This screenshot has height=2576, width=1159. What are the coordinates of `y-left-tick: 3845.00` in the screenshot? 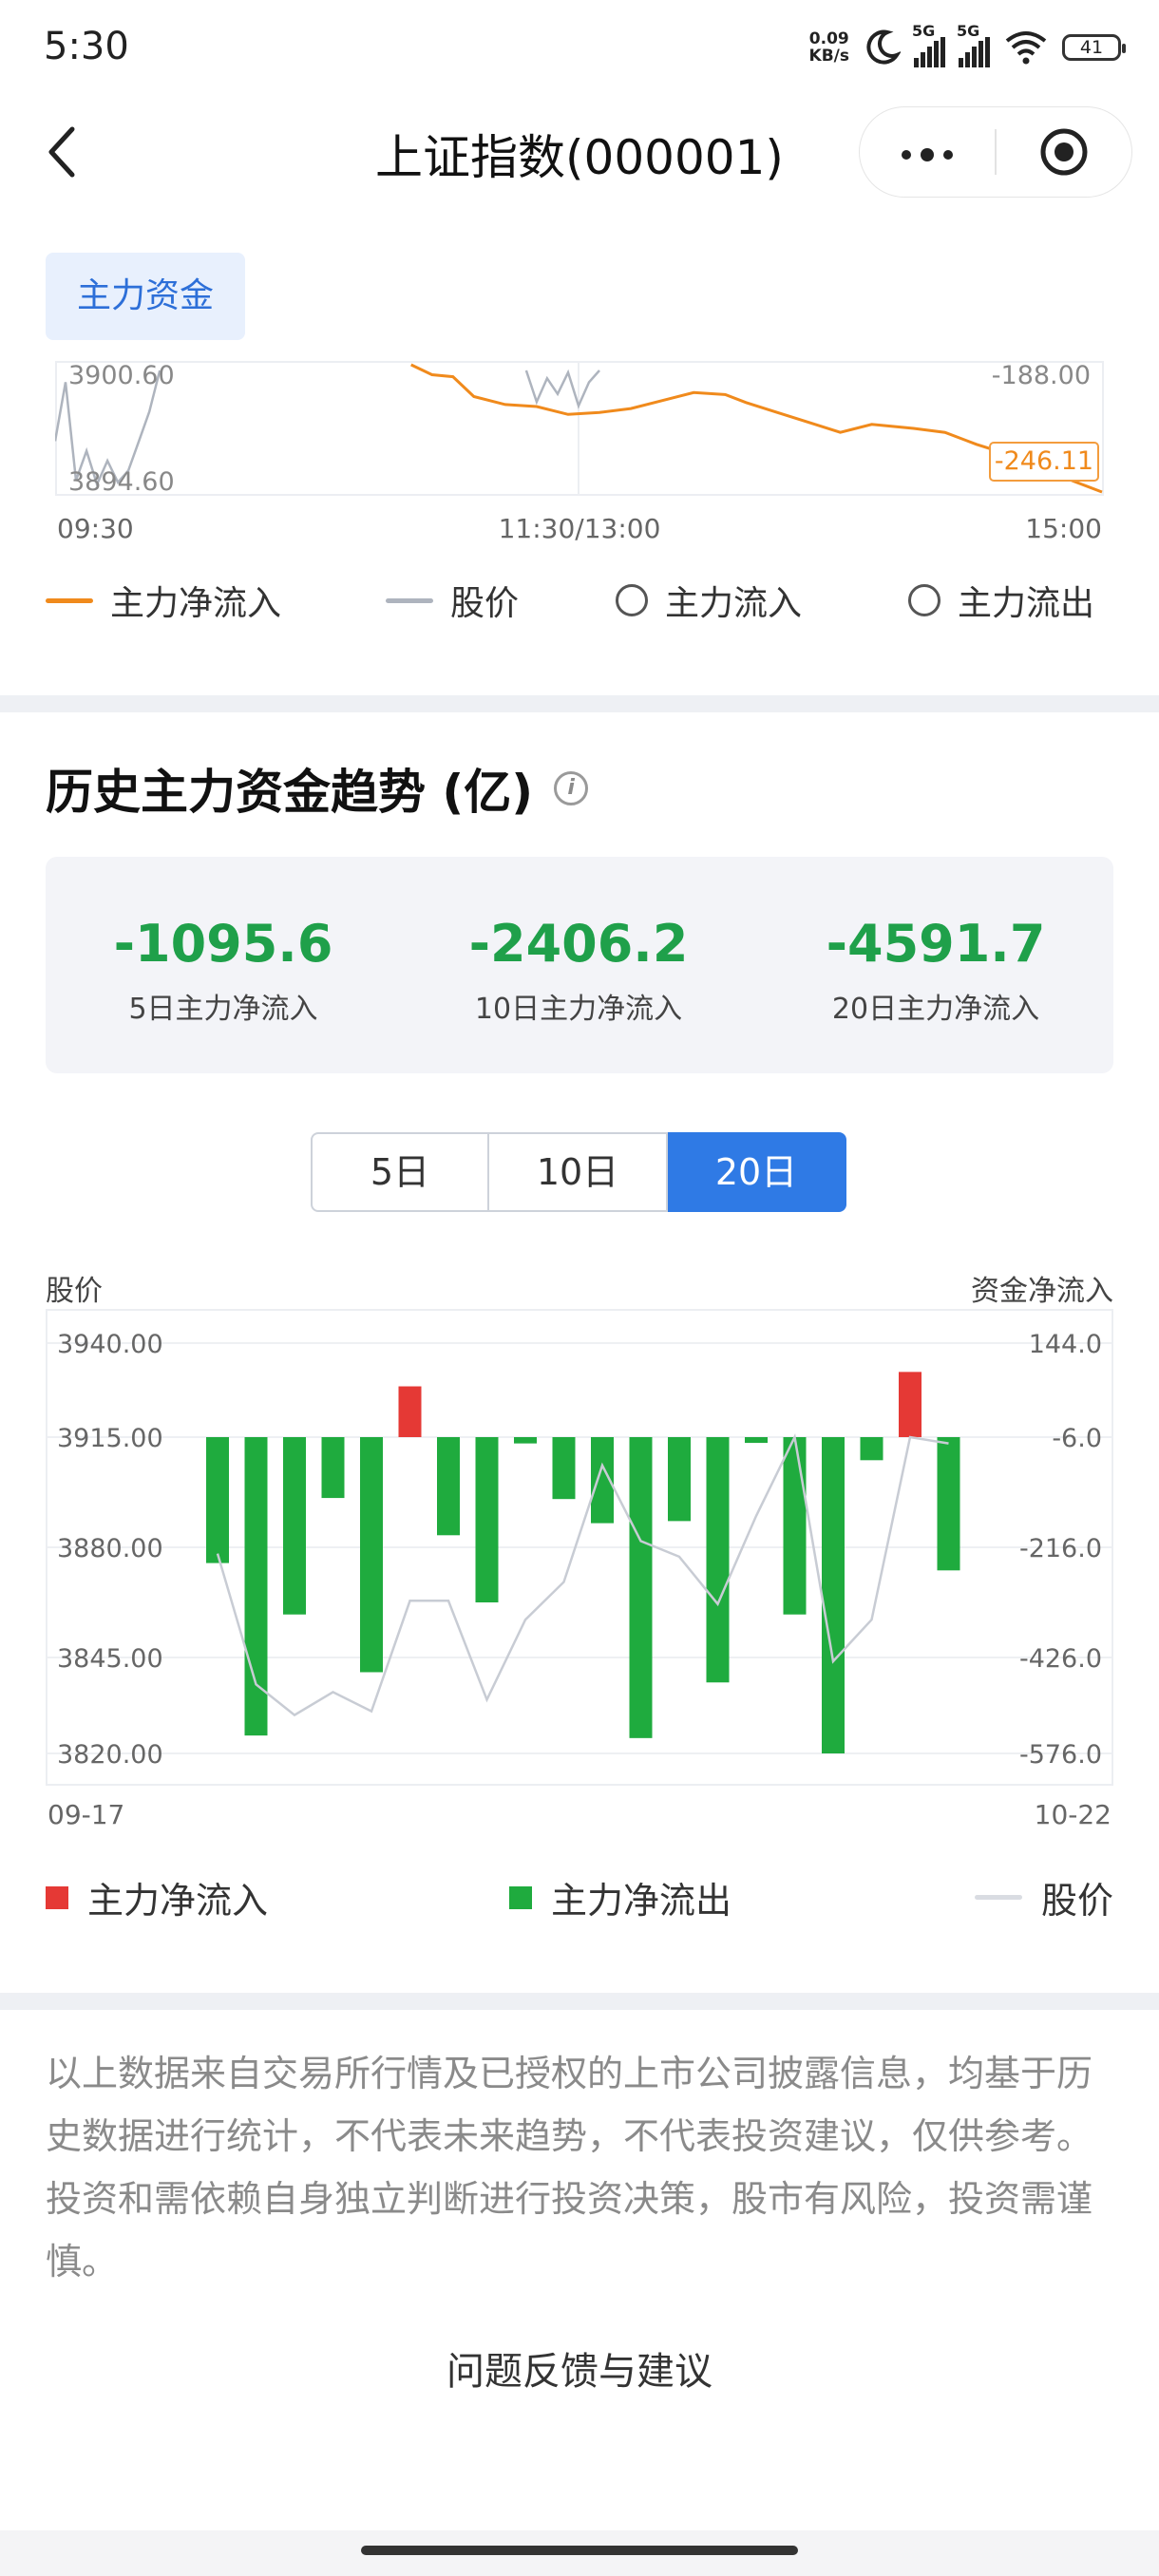 It's located at (110, 1659).